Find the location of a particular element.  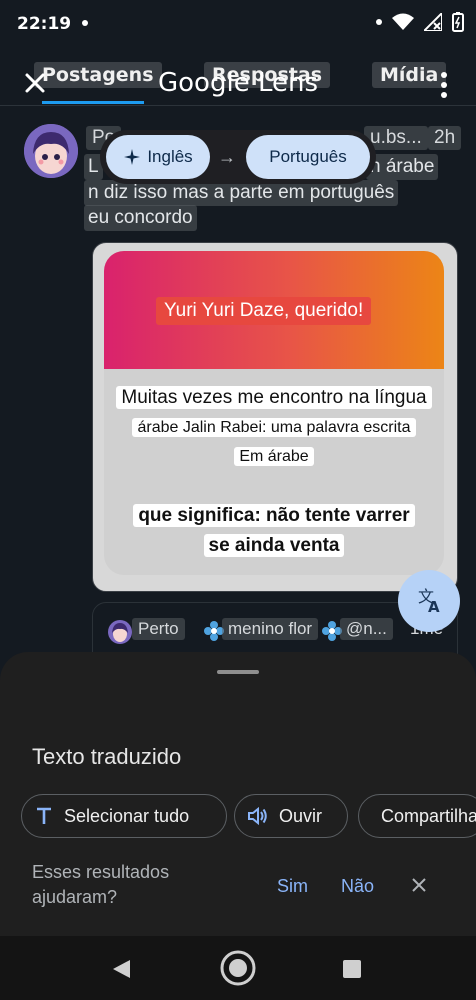

home-icon is located at coordinates (238, 968).